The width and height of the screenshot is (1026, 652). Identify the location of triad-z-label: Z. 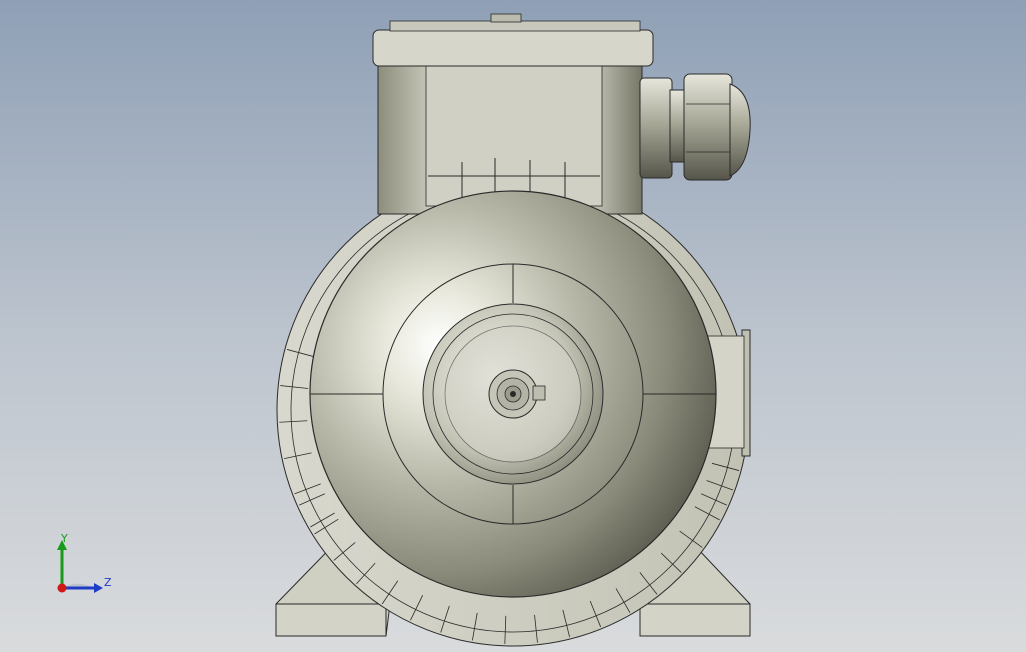
(108, 582).